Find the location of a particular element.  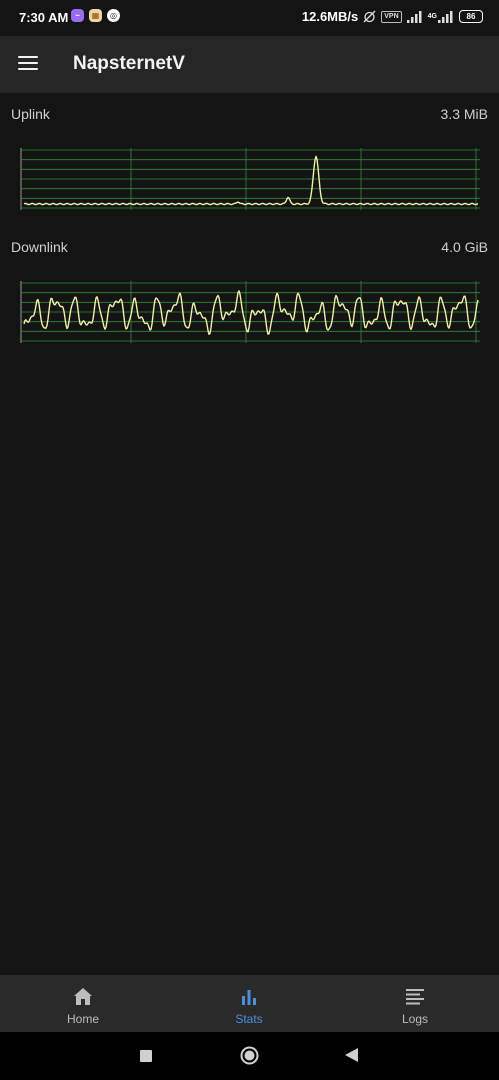

battery-level: 86 is located at coordinates (471, 16).